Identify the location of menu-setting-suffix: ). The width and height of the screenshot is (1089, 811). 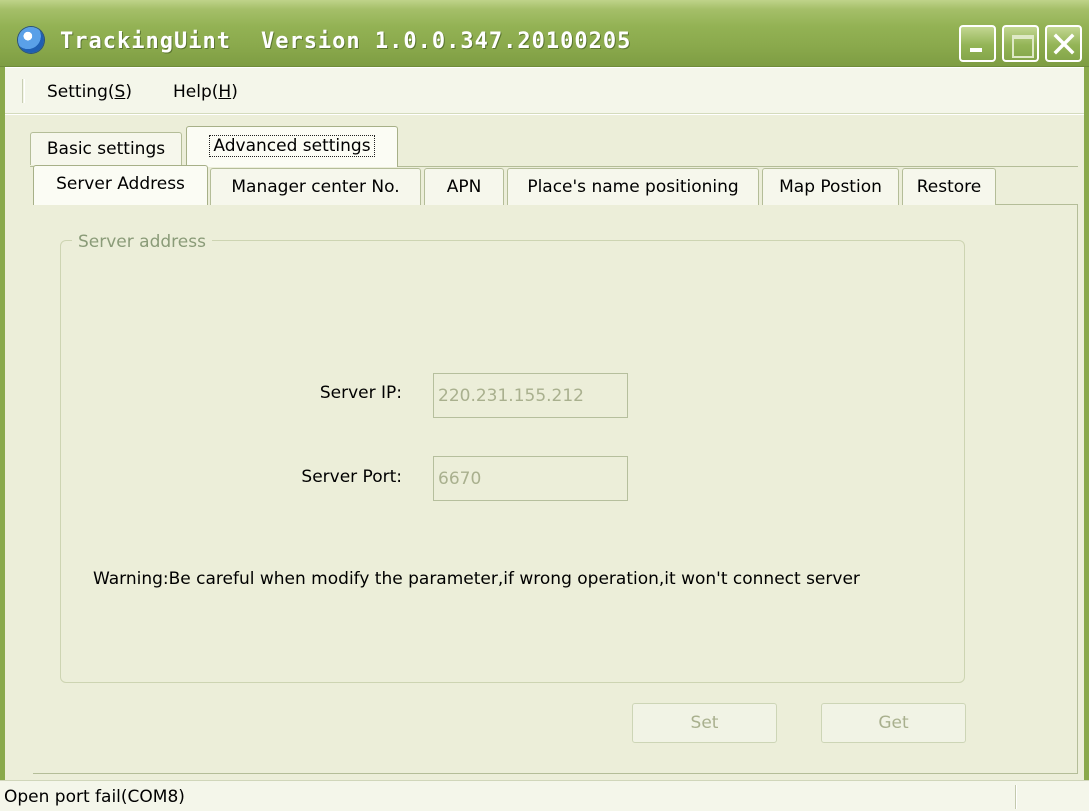
(128, 92).